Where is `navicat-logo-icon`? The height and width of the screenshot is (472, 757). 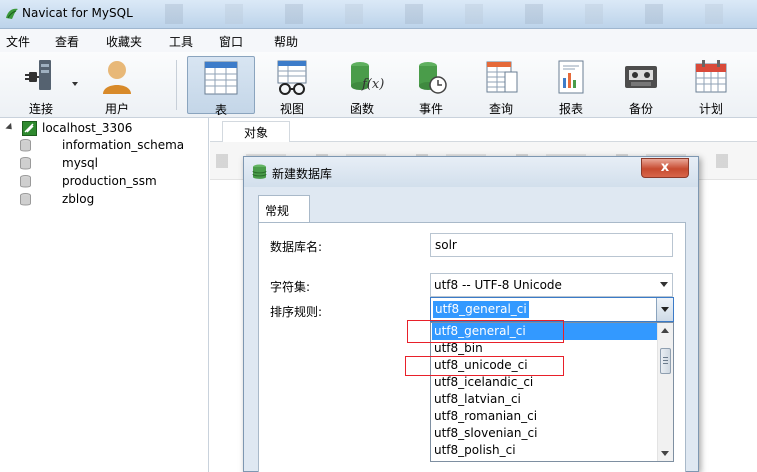
navicat-logo-icon is located at coordinates (12, 13).